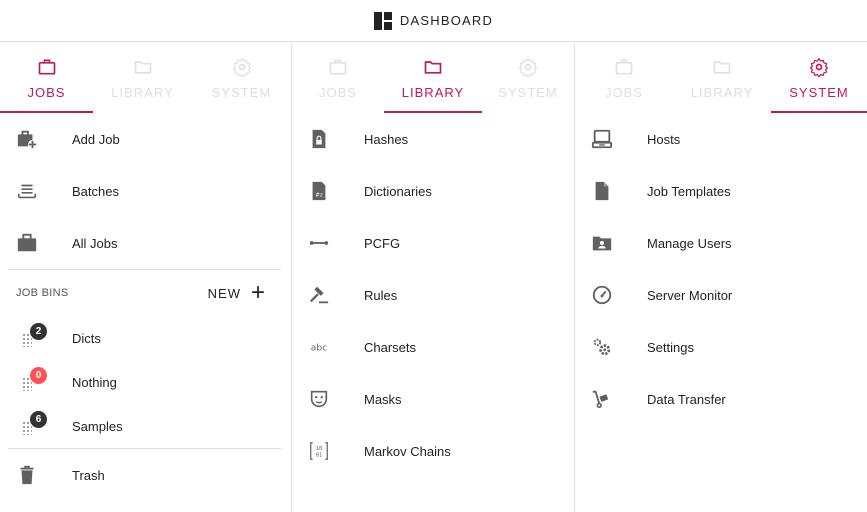 Image resolution: width=867 pixels, height=512 pixels. Describe the element at coordinates (145, 338) in the screenshot. I see `bin-item-dicts: 2 Dicts` at that location.